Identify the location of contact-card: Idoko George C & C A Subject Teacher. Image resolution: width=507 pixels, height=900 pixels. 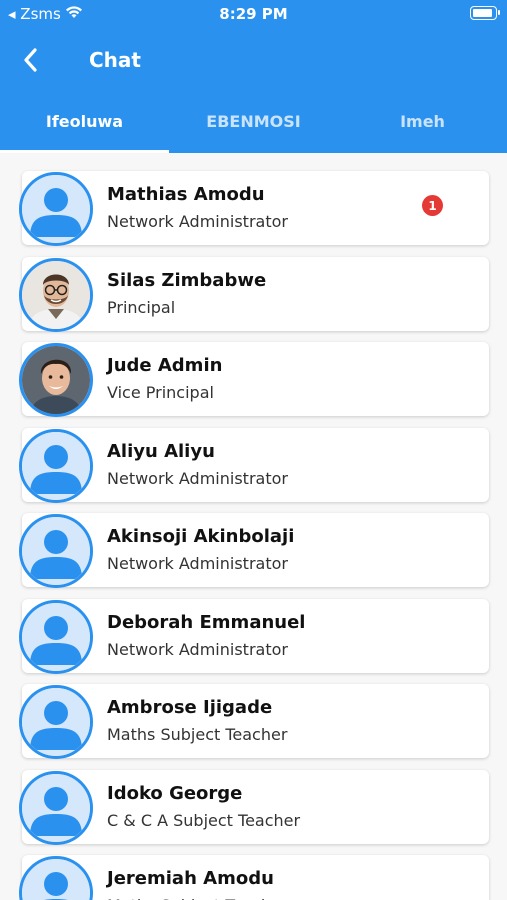
(254, 807).